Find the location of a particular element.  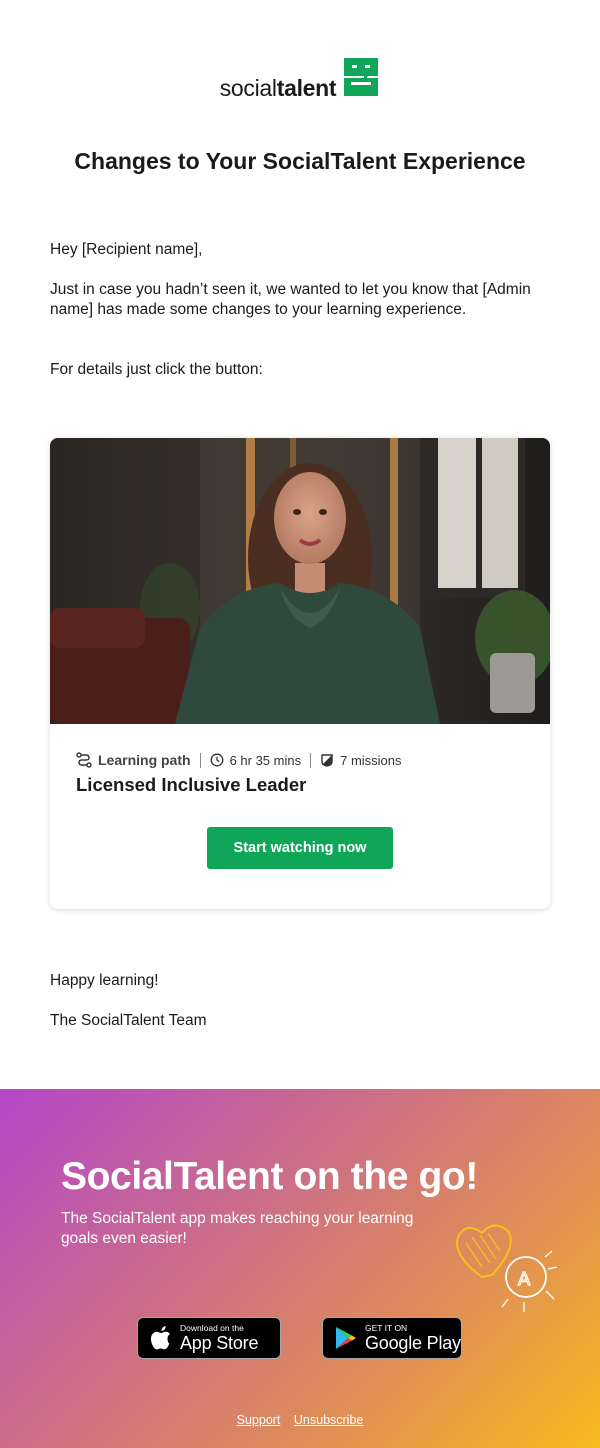

meta-type: Learning path is located at coordinates (133, 760).